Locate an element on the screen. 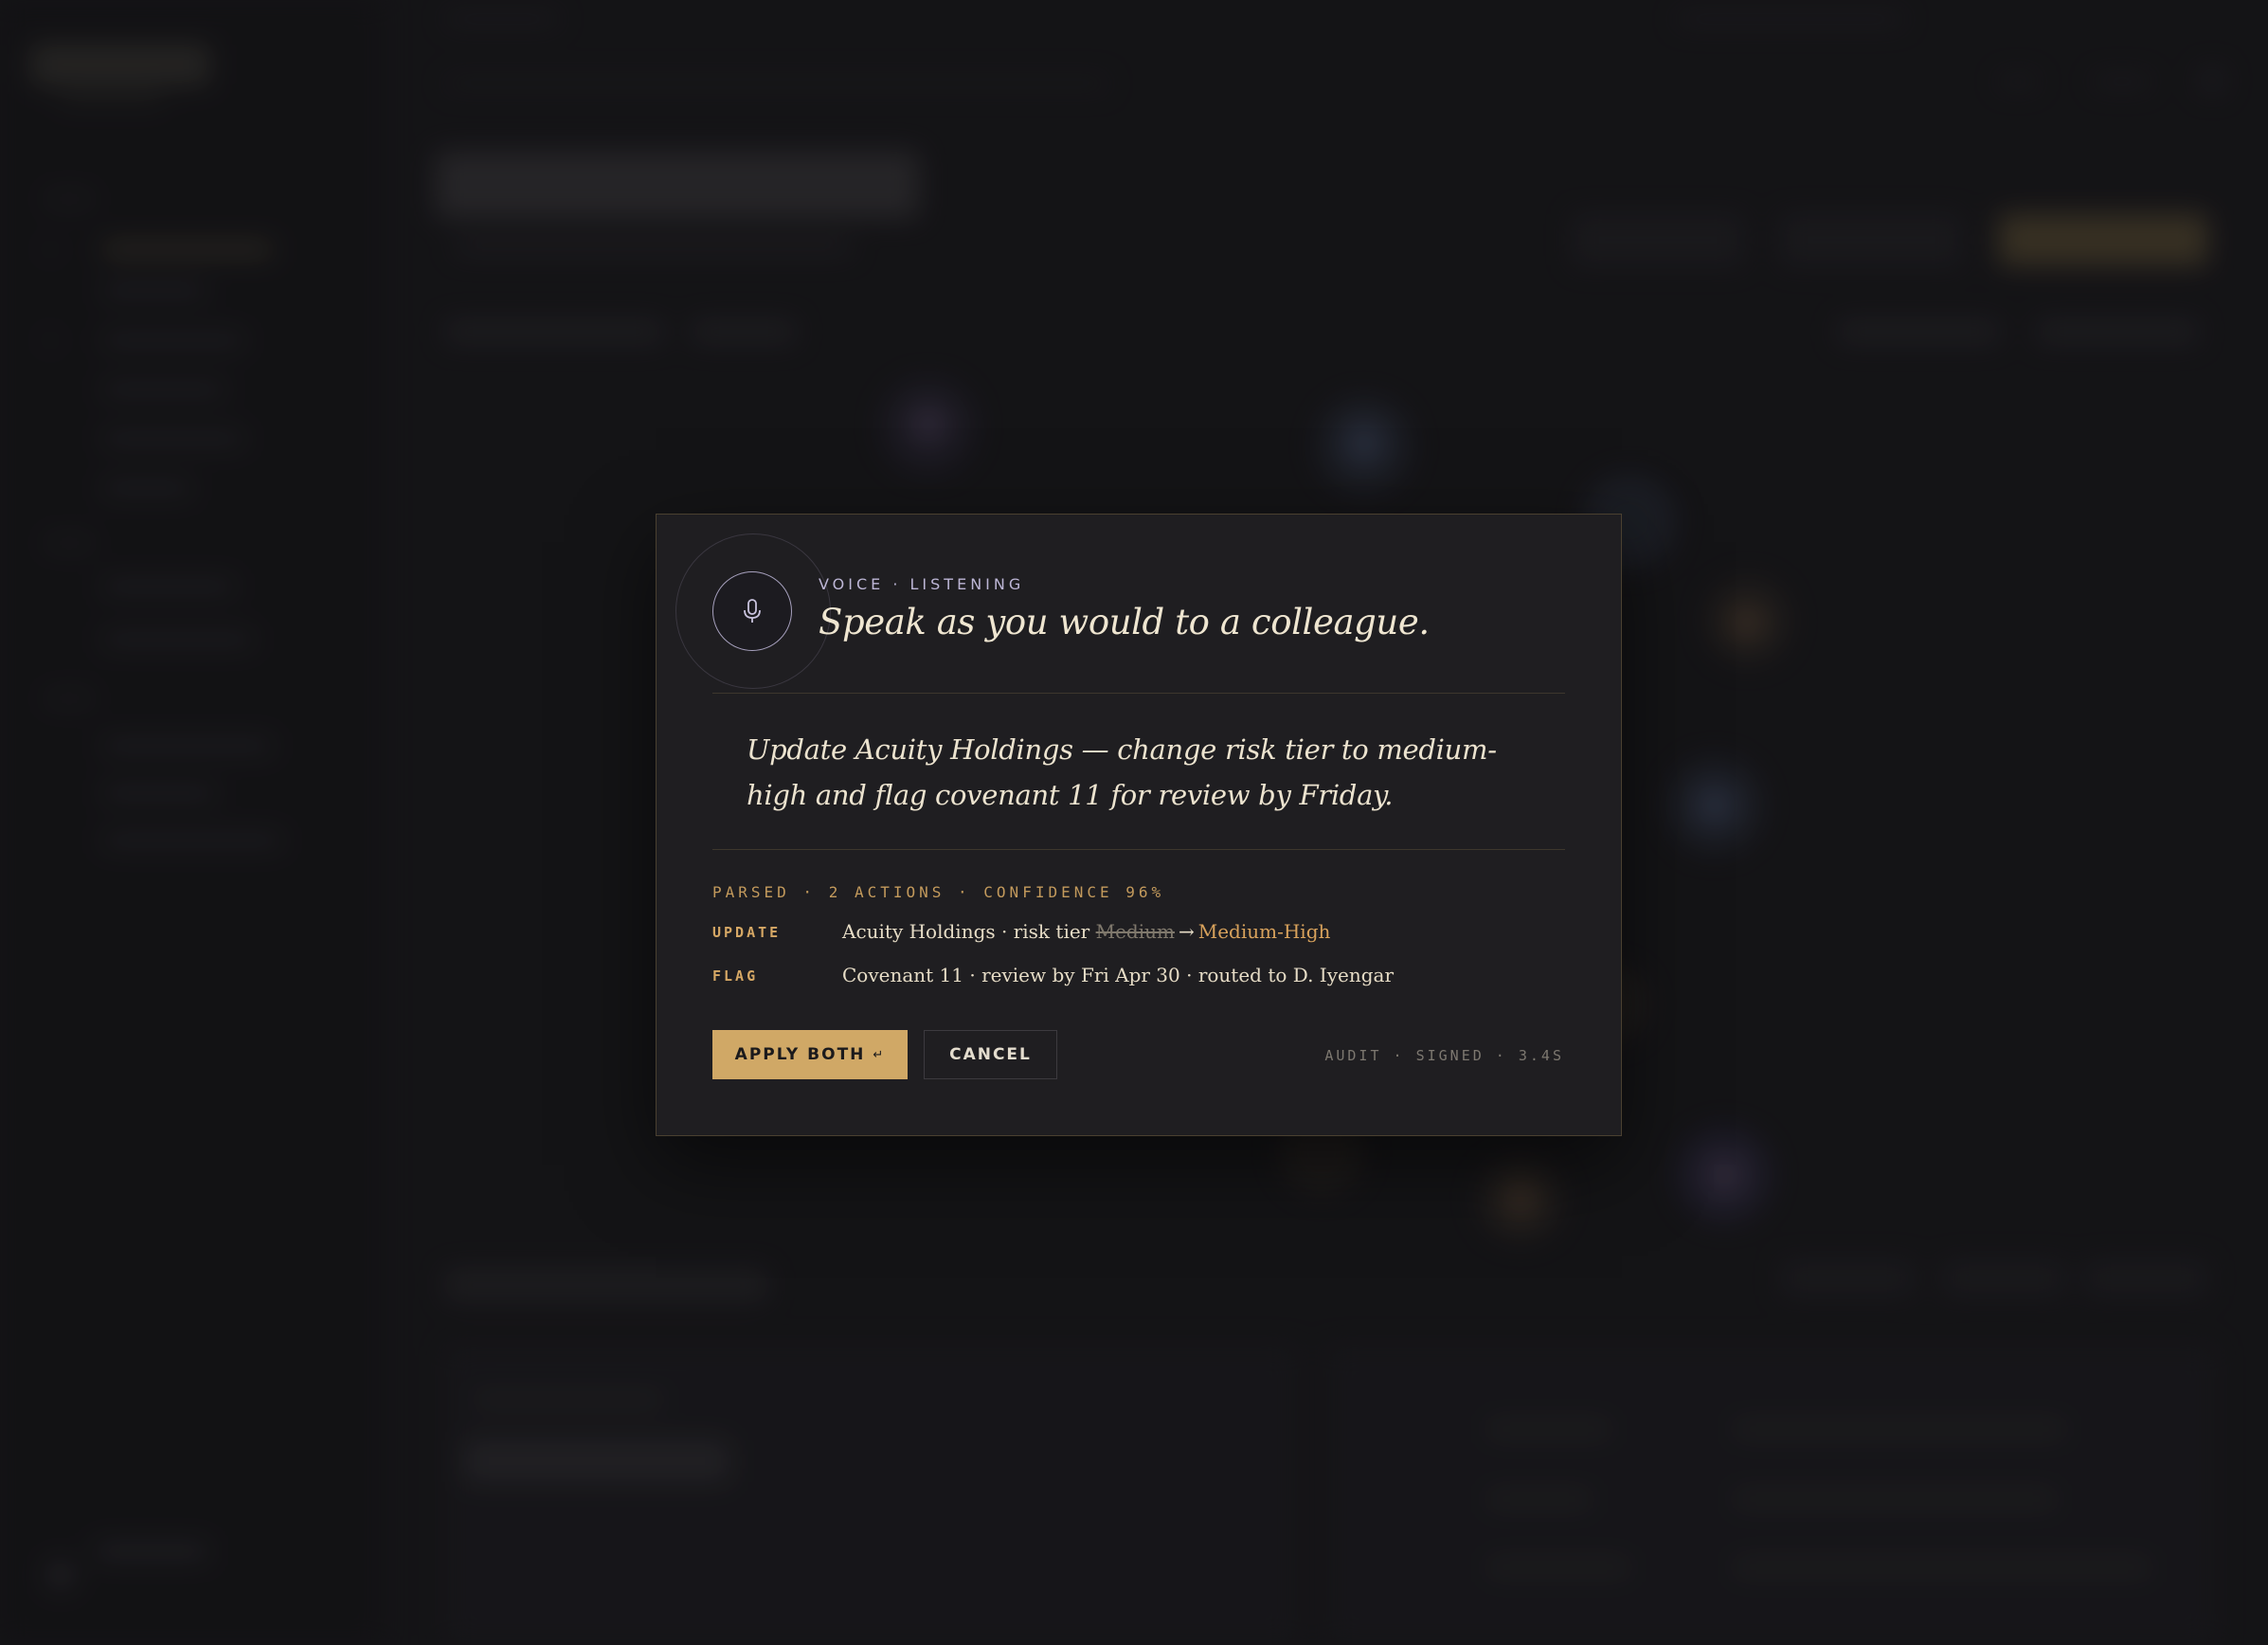 This screenshot has height=1645, width=2268. parse-summary: PARSED · 2 ACTIONS · CONFIDENCE 96% is located at coordinates (938, 892).